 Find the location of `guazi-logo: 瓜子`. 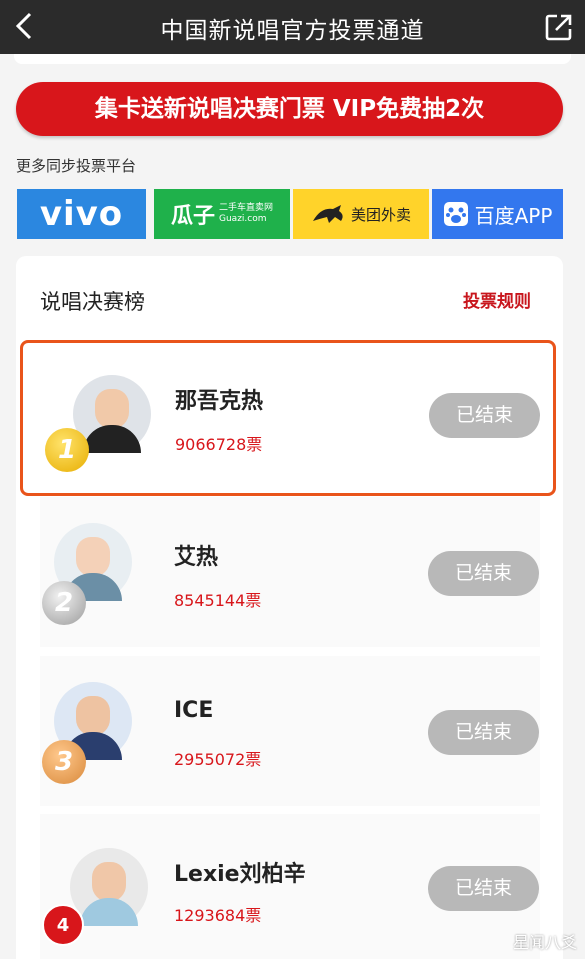

guazi-logo: 瓜子 is located at coordinates (192, 216).